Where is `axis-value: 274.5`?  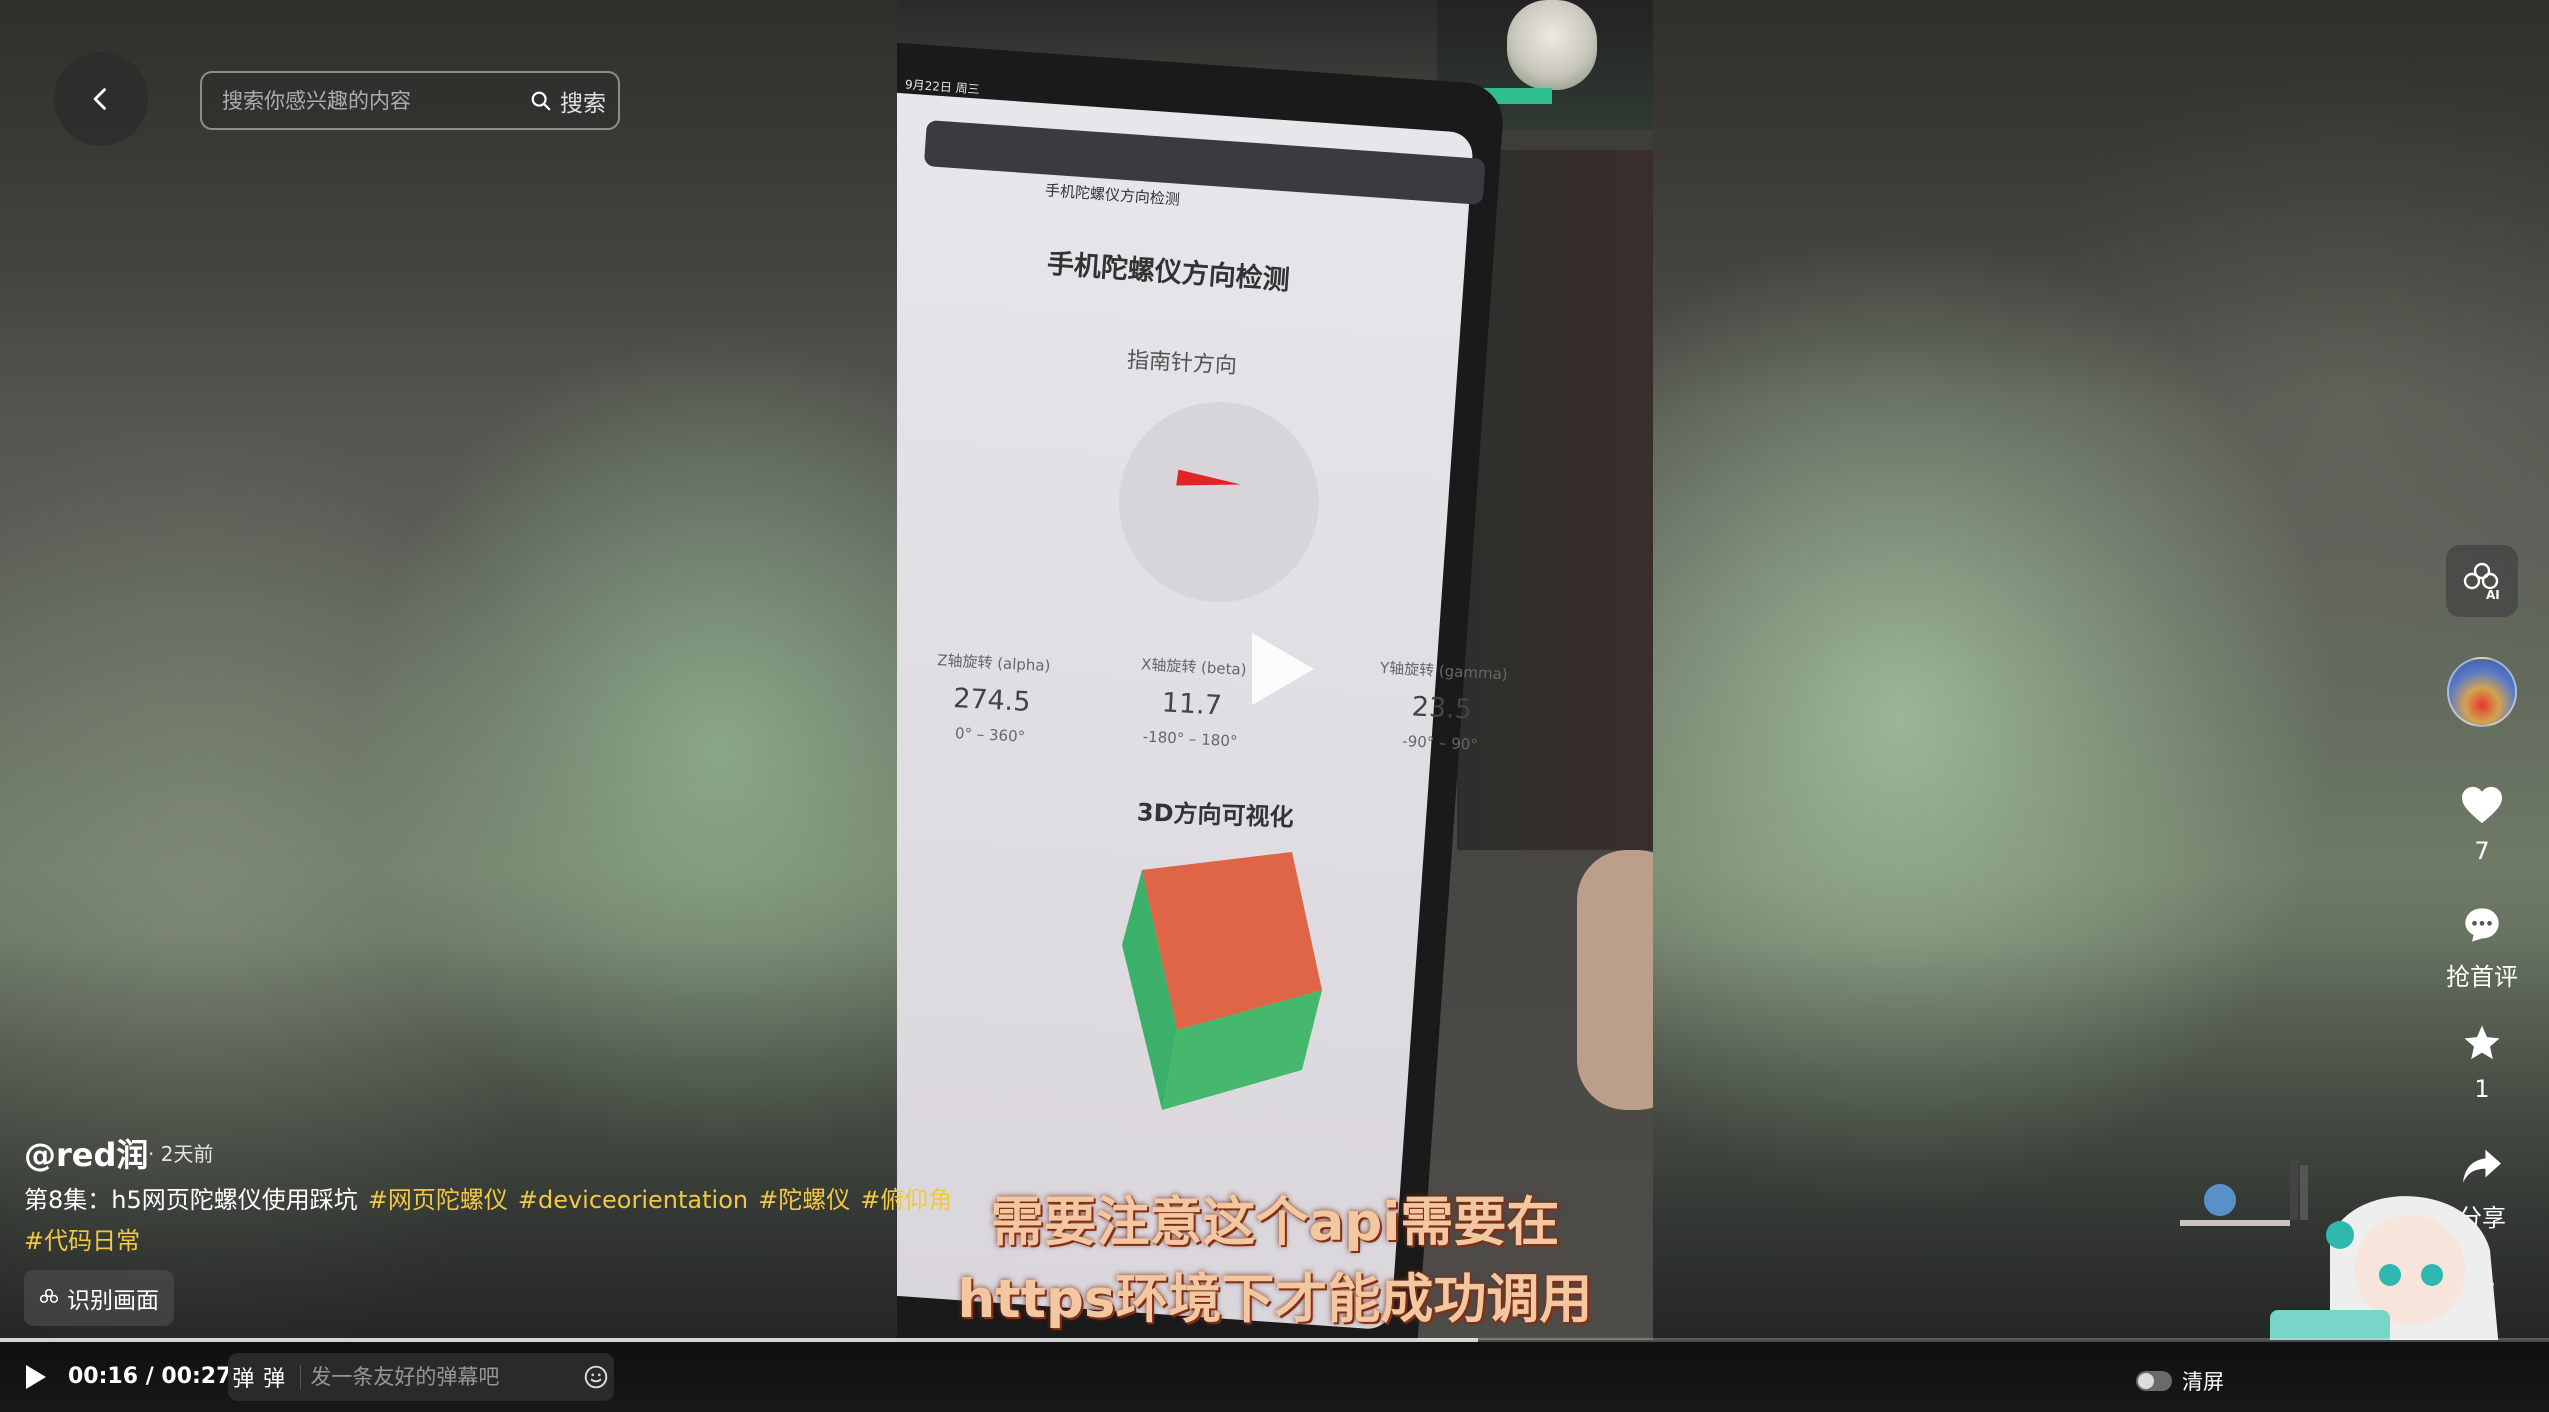 axis-value: 274.5 is located at coordinates (992, 700).